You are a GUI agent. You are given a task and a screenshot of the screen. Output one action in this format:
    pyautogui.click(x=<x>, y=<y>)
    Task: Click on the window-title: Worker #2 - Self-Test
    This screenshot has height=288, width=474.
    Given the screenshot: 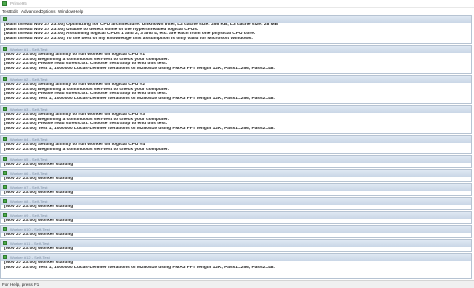 What is the action you would take?
    pyautogui.click(x=29, y=79)
    